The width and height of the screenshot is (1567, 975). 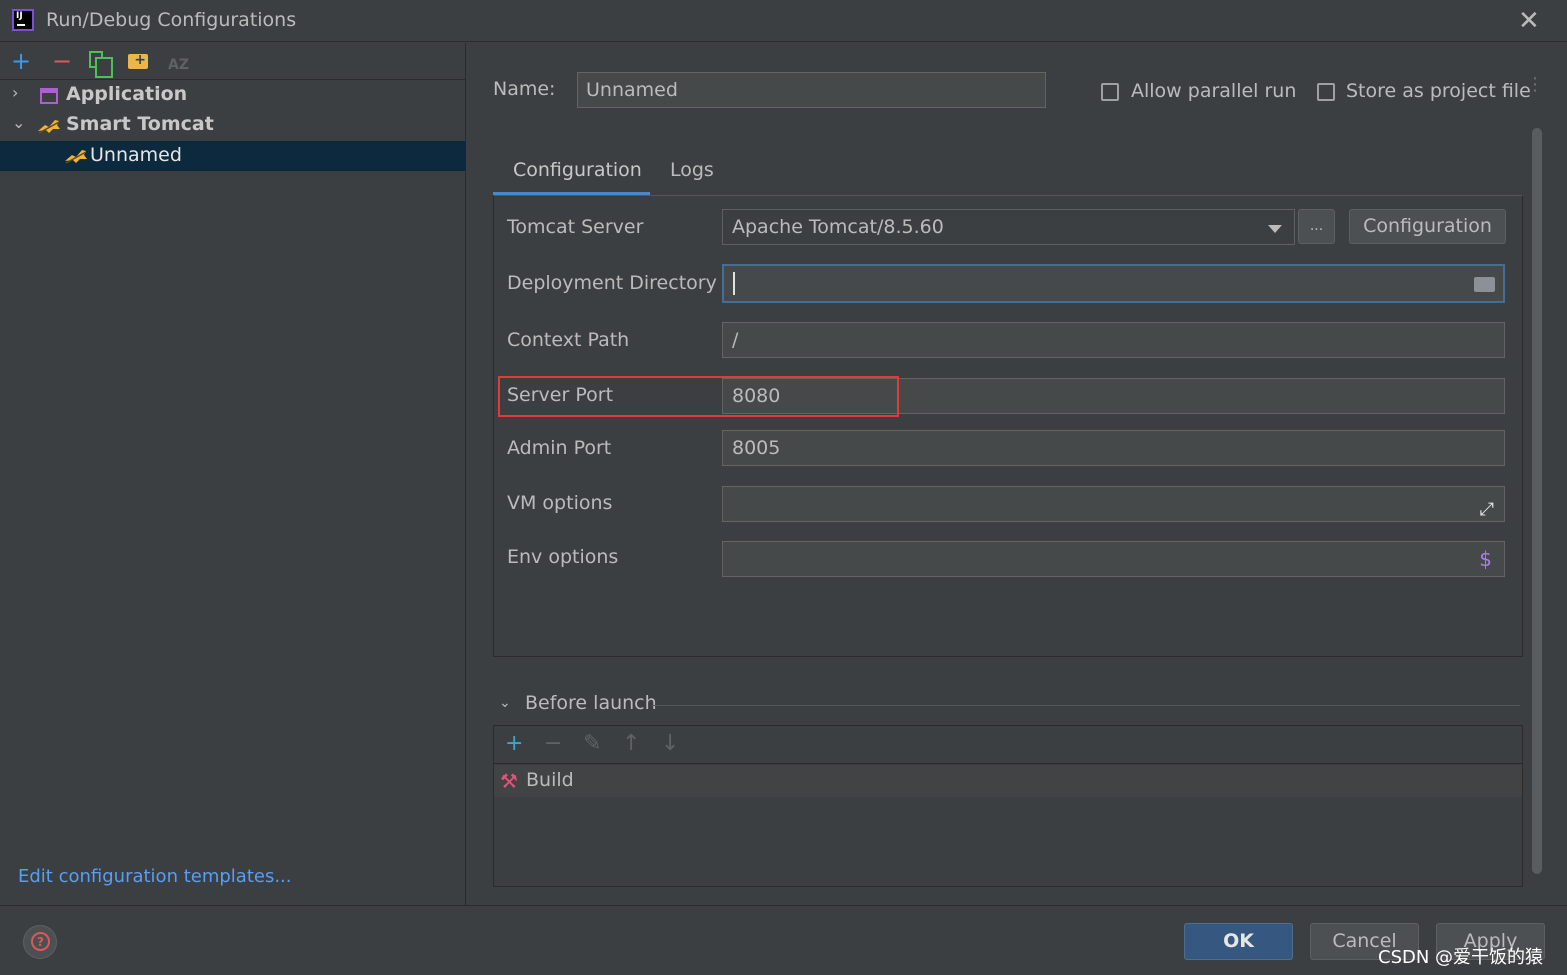 I want to click on tab-logs: Logs, so click(x=692, y=170).